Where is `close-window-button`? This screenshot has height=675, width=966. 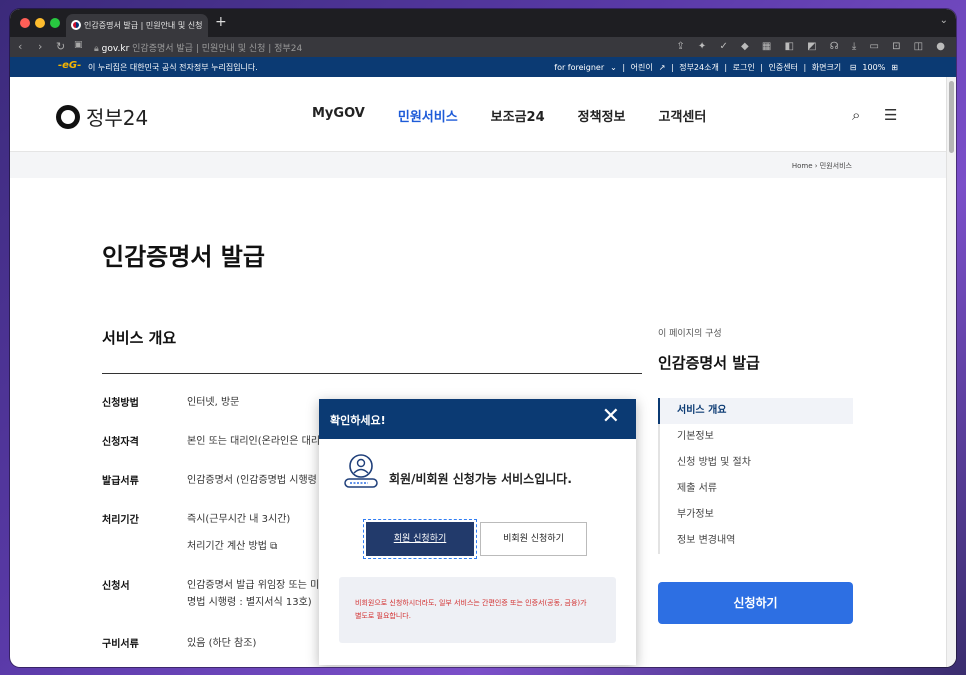 close-window-button is located at coordinates (25, 23).